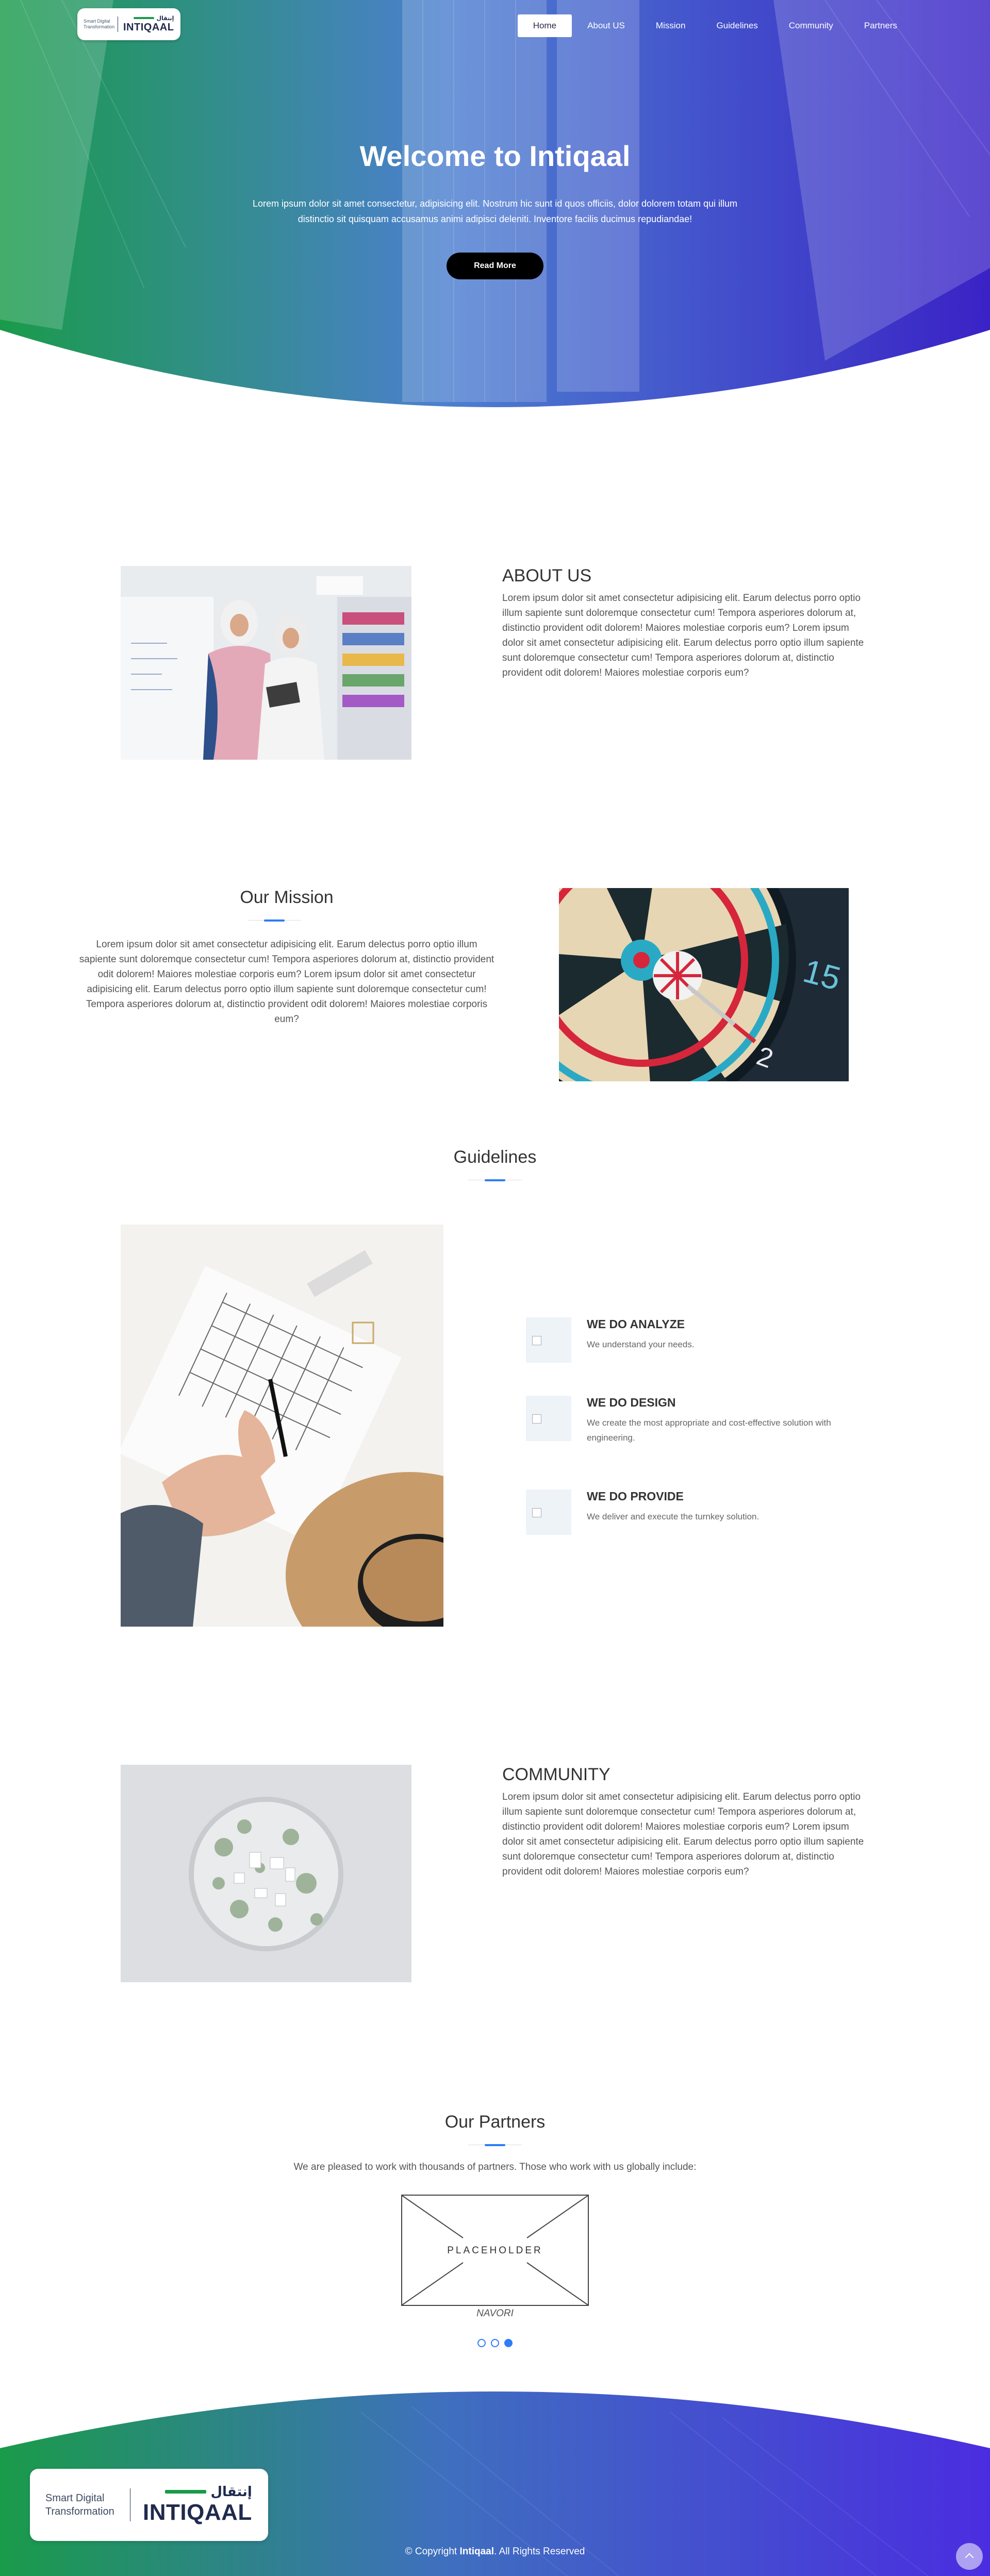  What do you see at coordinates (266, 663) in the screenshot?
I see `about-photo` at bounding box center [266, 663].